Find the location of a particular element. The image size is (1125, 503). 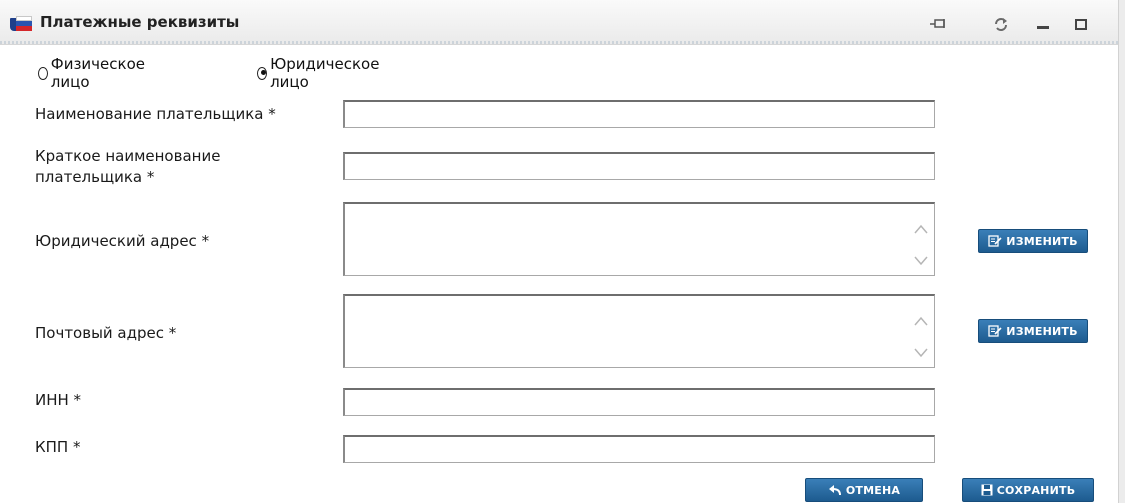

radio-legal-entity: Юридическое лицо is located at coordinates (319, 73).